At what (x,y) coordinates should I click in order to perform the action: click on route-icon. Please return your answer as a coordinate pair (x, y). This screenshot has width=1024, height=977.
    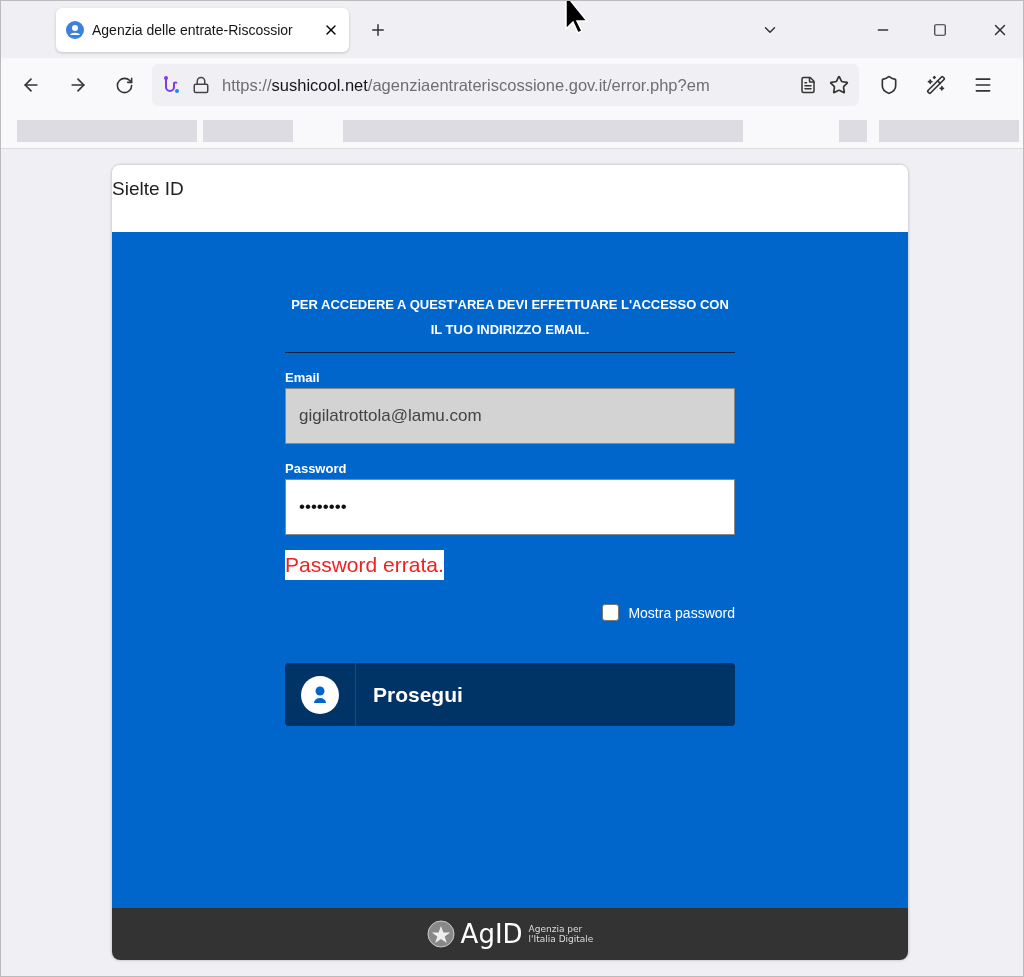
    Looking at the image, I should click on (171, 85).